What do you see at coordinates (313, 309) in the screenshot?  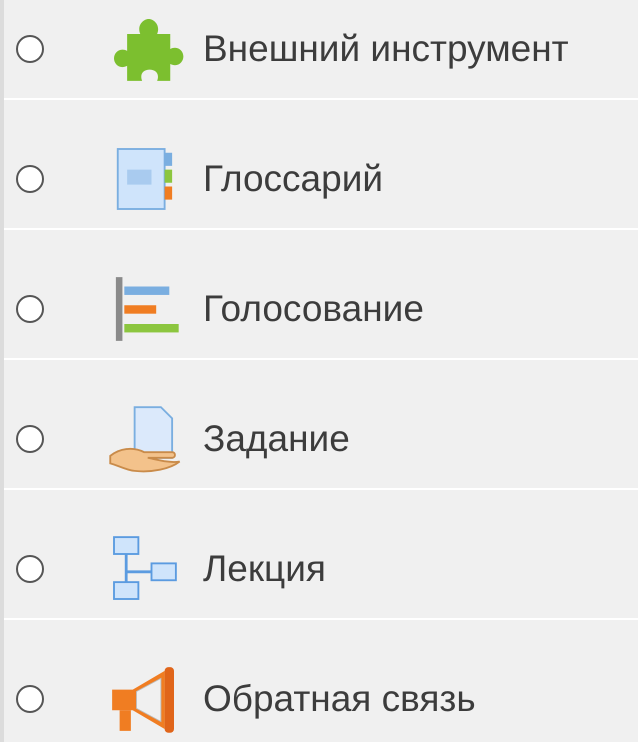 I see `activity-label: Голосование` at bounding box center [313, 309].